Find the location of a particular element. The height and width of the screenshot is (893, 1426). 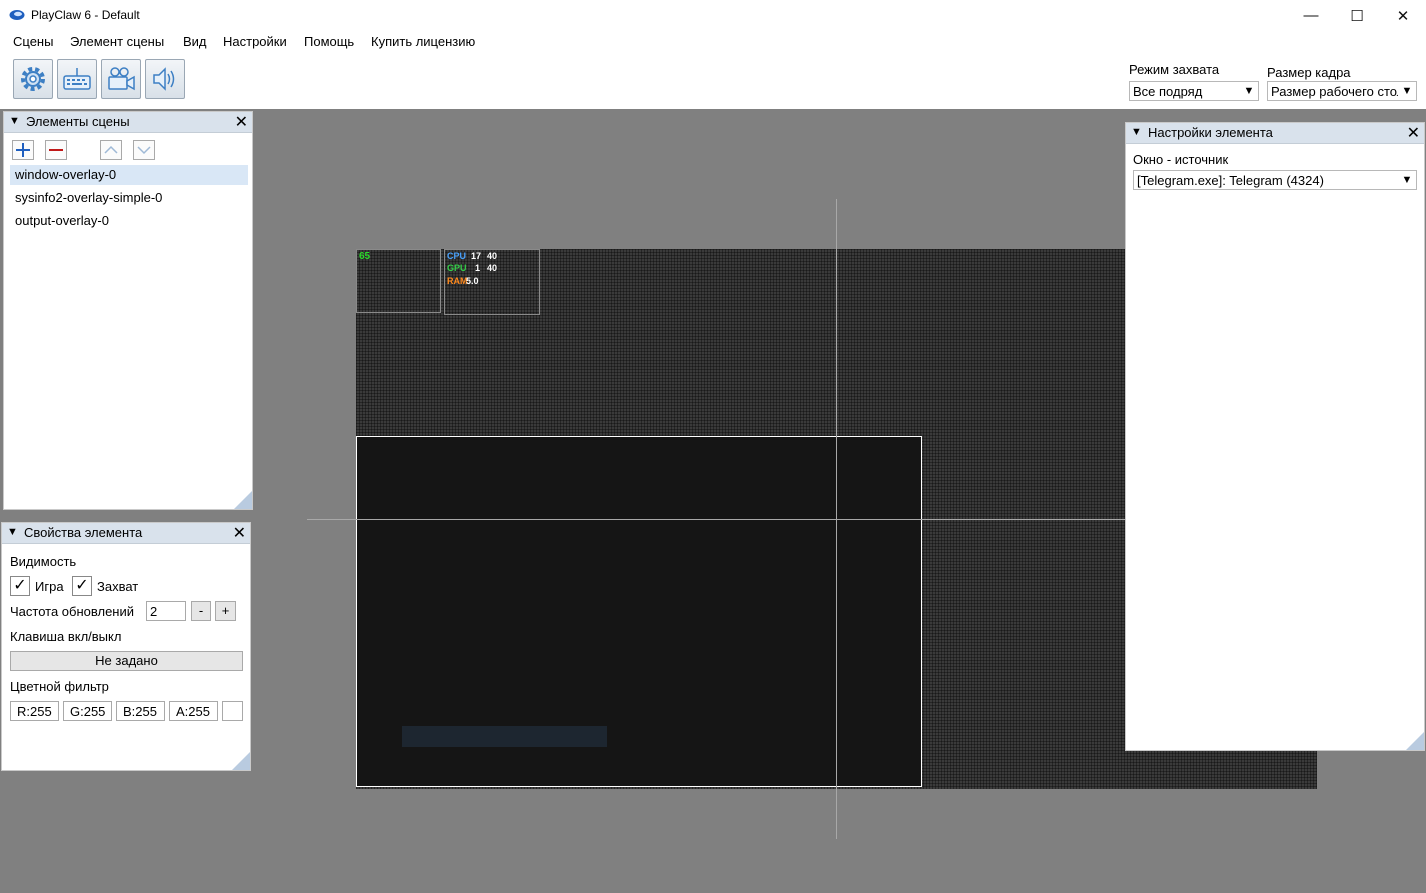

speaker-icon is located at coordinates (164, 79).